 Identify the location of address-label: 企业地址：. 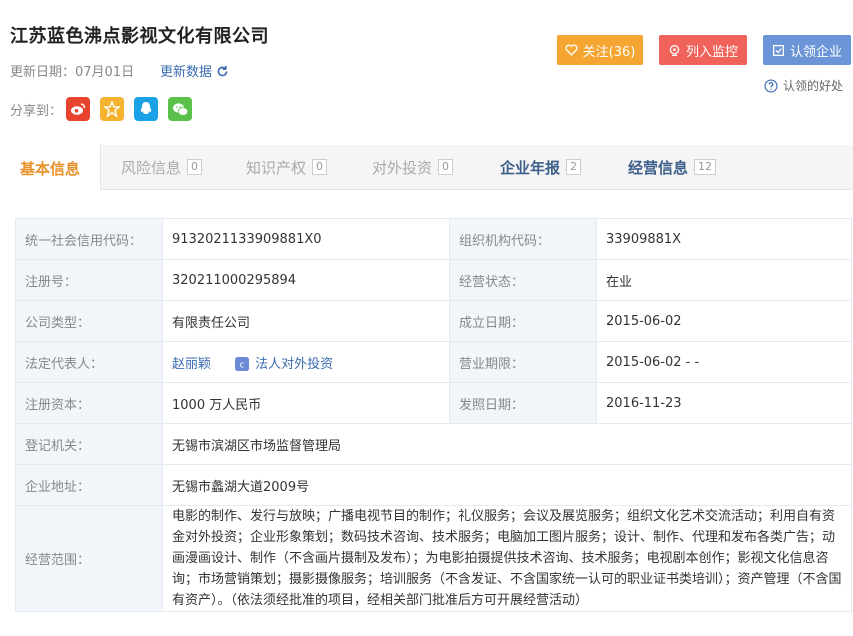
(89, 485).